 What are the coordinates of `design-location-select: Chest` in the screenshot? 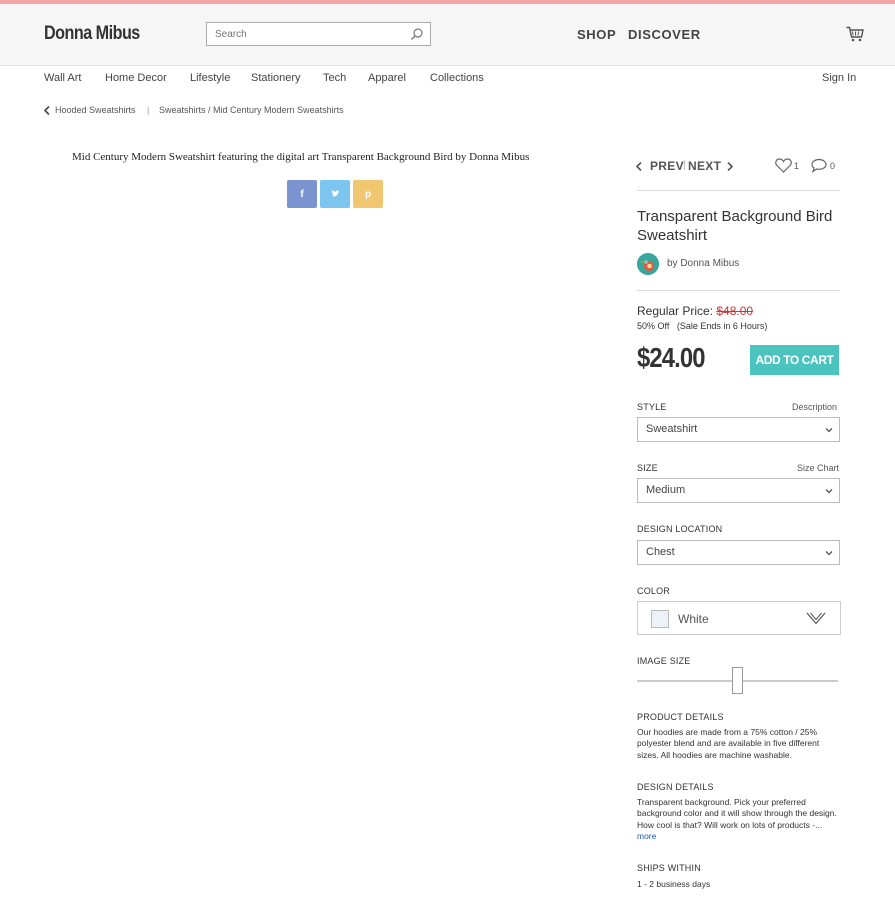 It's located at (738, 552).